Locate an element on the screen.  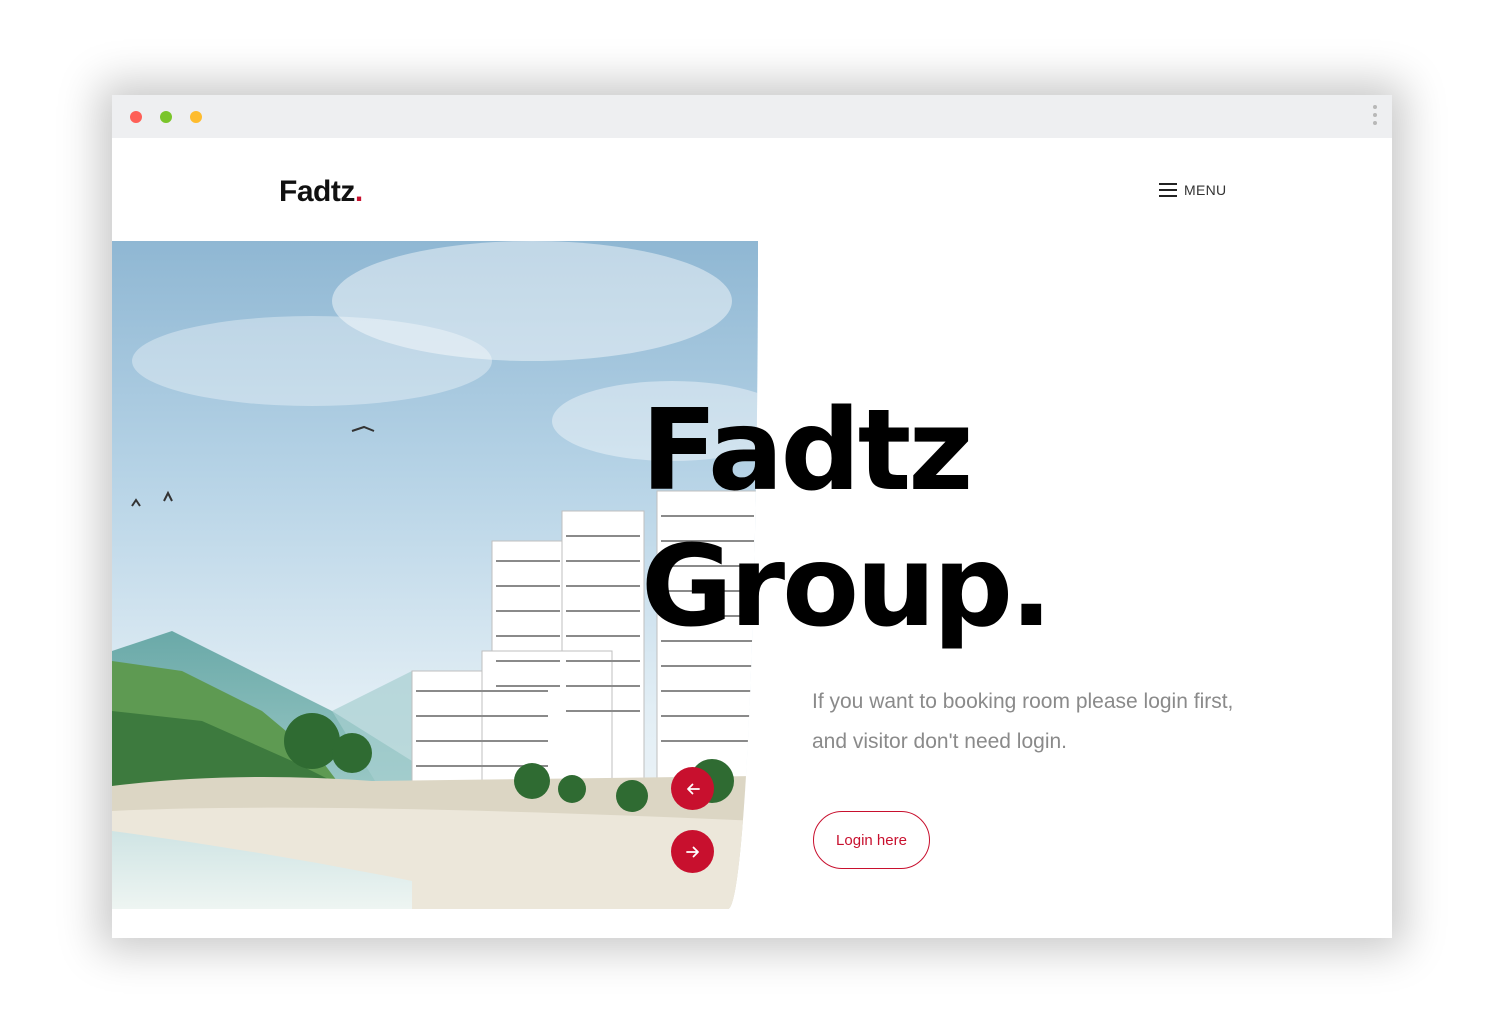
site-logo: Fadtz. is located at coordinates (321, 192).